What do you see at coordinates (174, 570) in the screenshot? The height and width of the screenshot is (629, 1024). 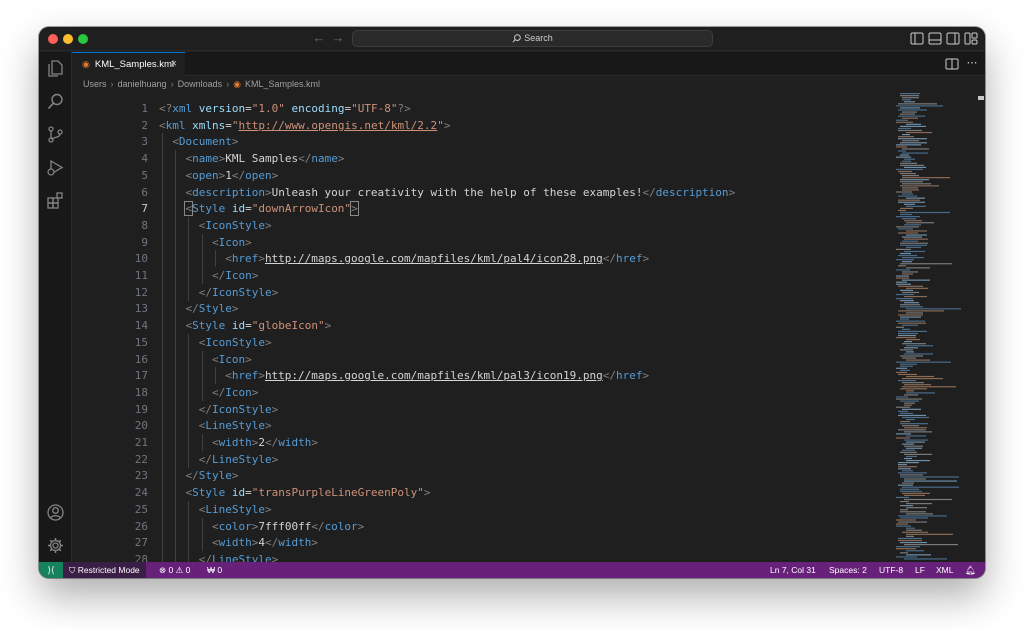 I see `problems-indicator: ⊗ 0 ⚠ 0` at bounding box center [174, 570].